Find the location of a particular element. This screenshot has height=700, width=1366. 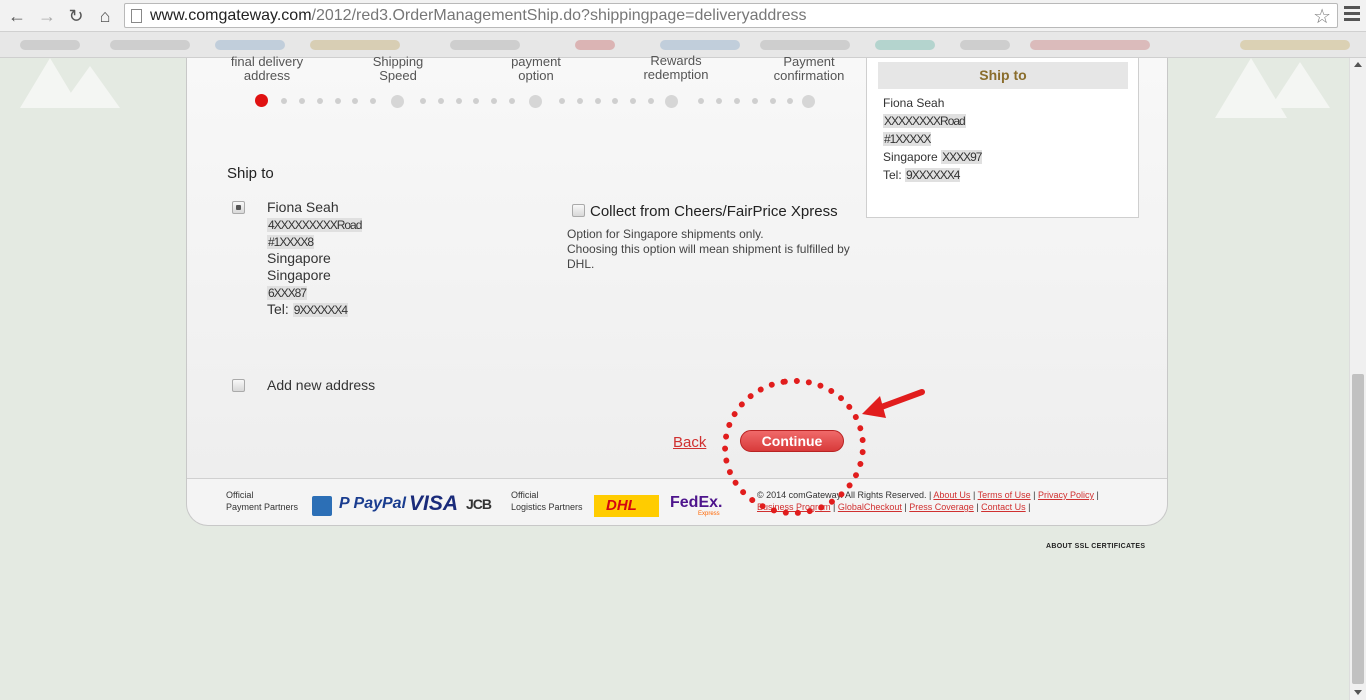

vertical-scrollbar is located at coordinates (1357, 379).